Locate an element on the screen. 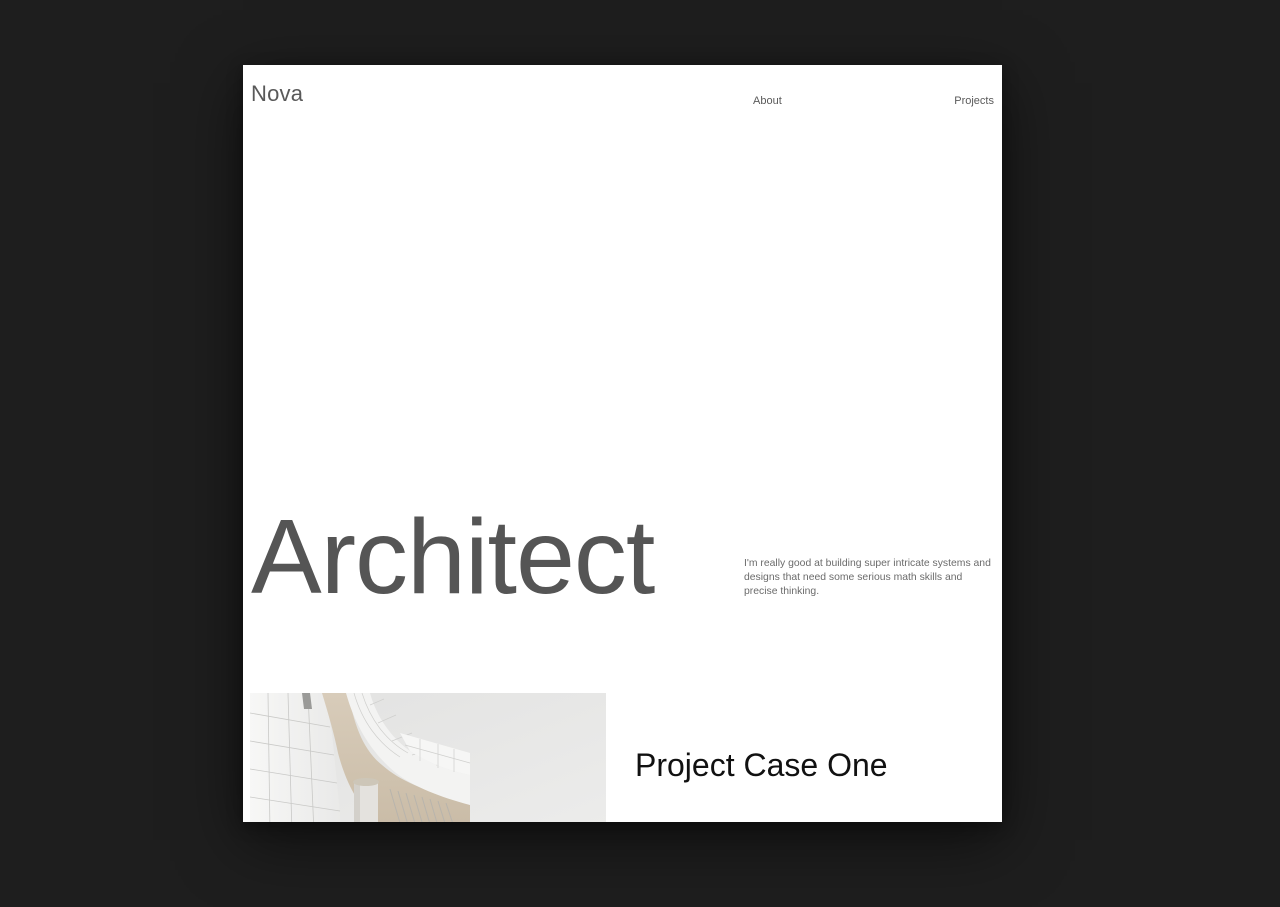  project-title: Project Case One is located at coordinates (761, 765).